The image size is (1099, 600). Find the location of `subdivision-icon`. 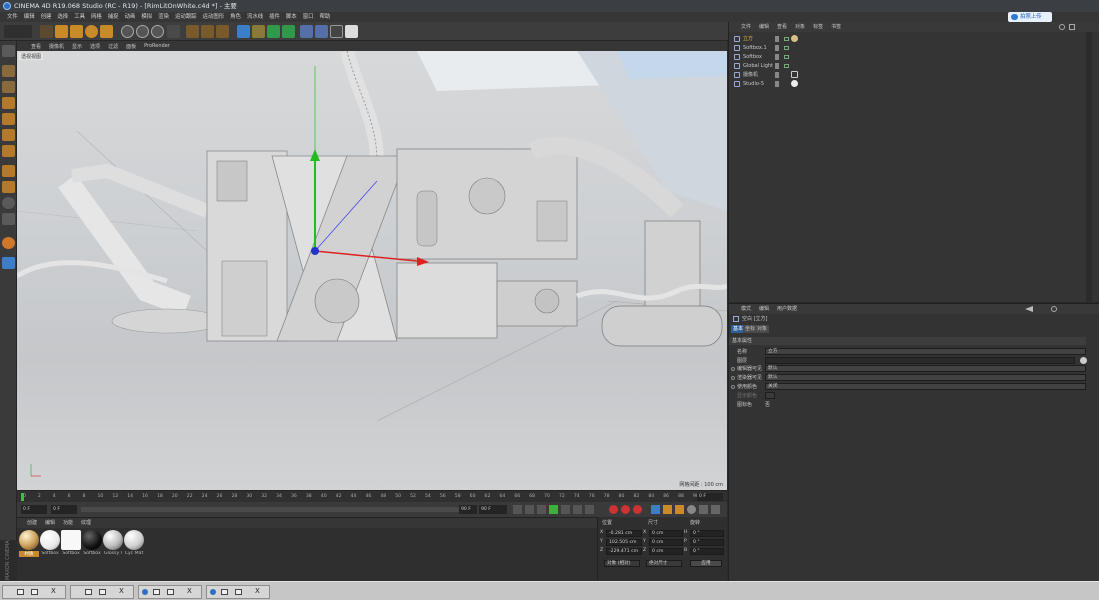

subdivision-icon is located at coordinates (273, 31).